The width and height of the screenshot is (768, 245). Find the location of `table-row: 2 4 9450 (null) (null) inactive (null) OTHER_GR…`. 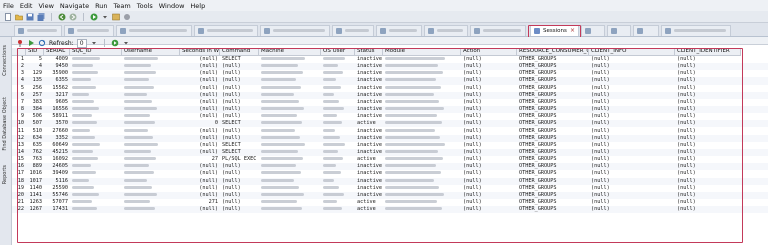

table-row: 2 4 9450 (null) (null) inactive (null) OTHER_GR… is located at coordinates (390, 67).